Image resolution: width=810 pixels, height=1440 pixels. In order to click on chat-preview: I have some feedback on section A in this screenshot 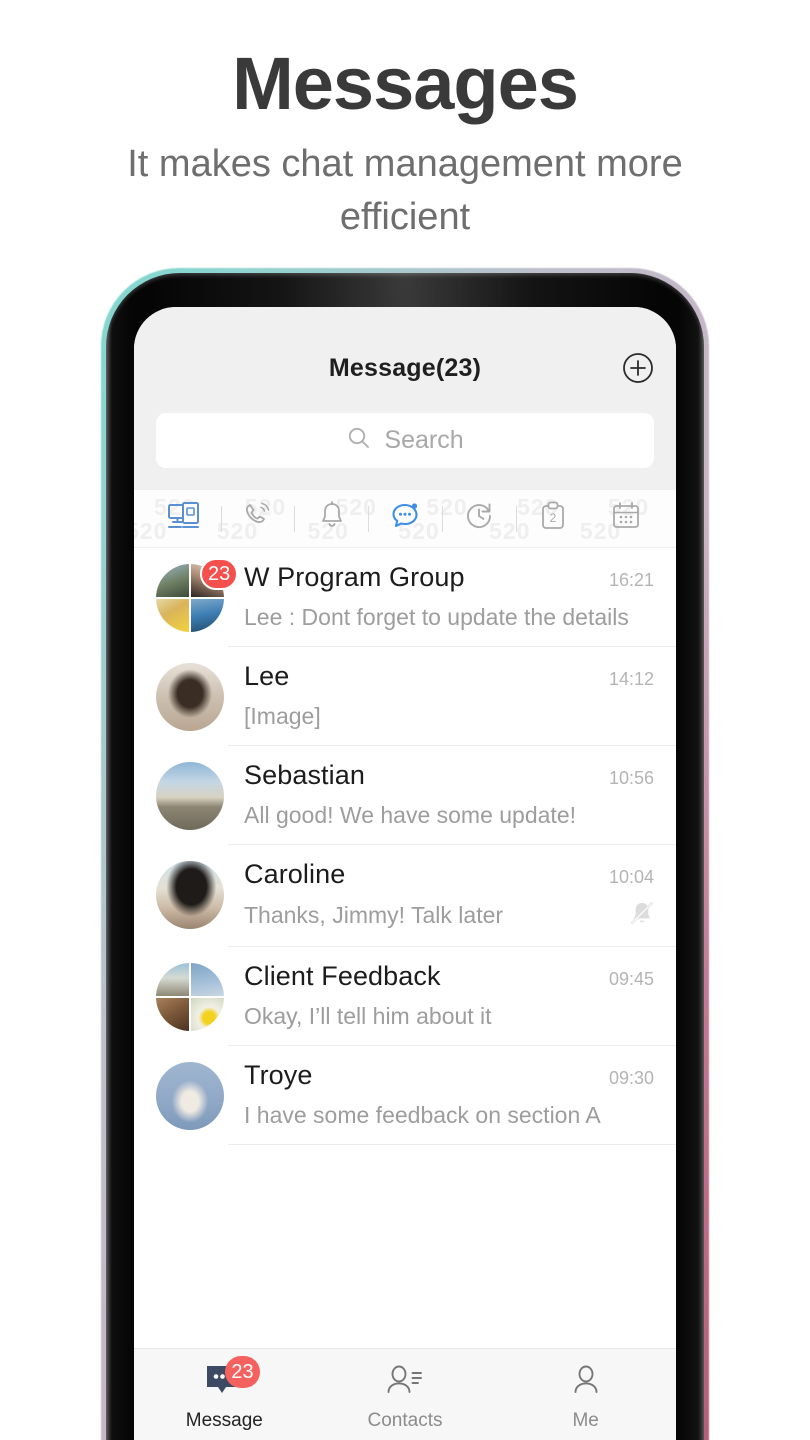, I will do `click(422, 1114)`.